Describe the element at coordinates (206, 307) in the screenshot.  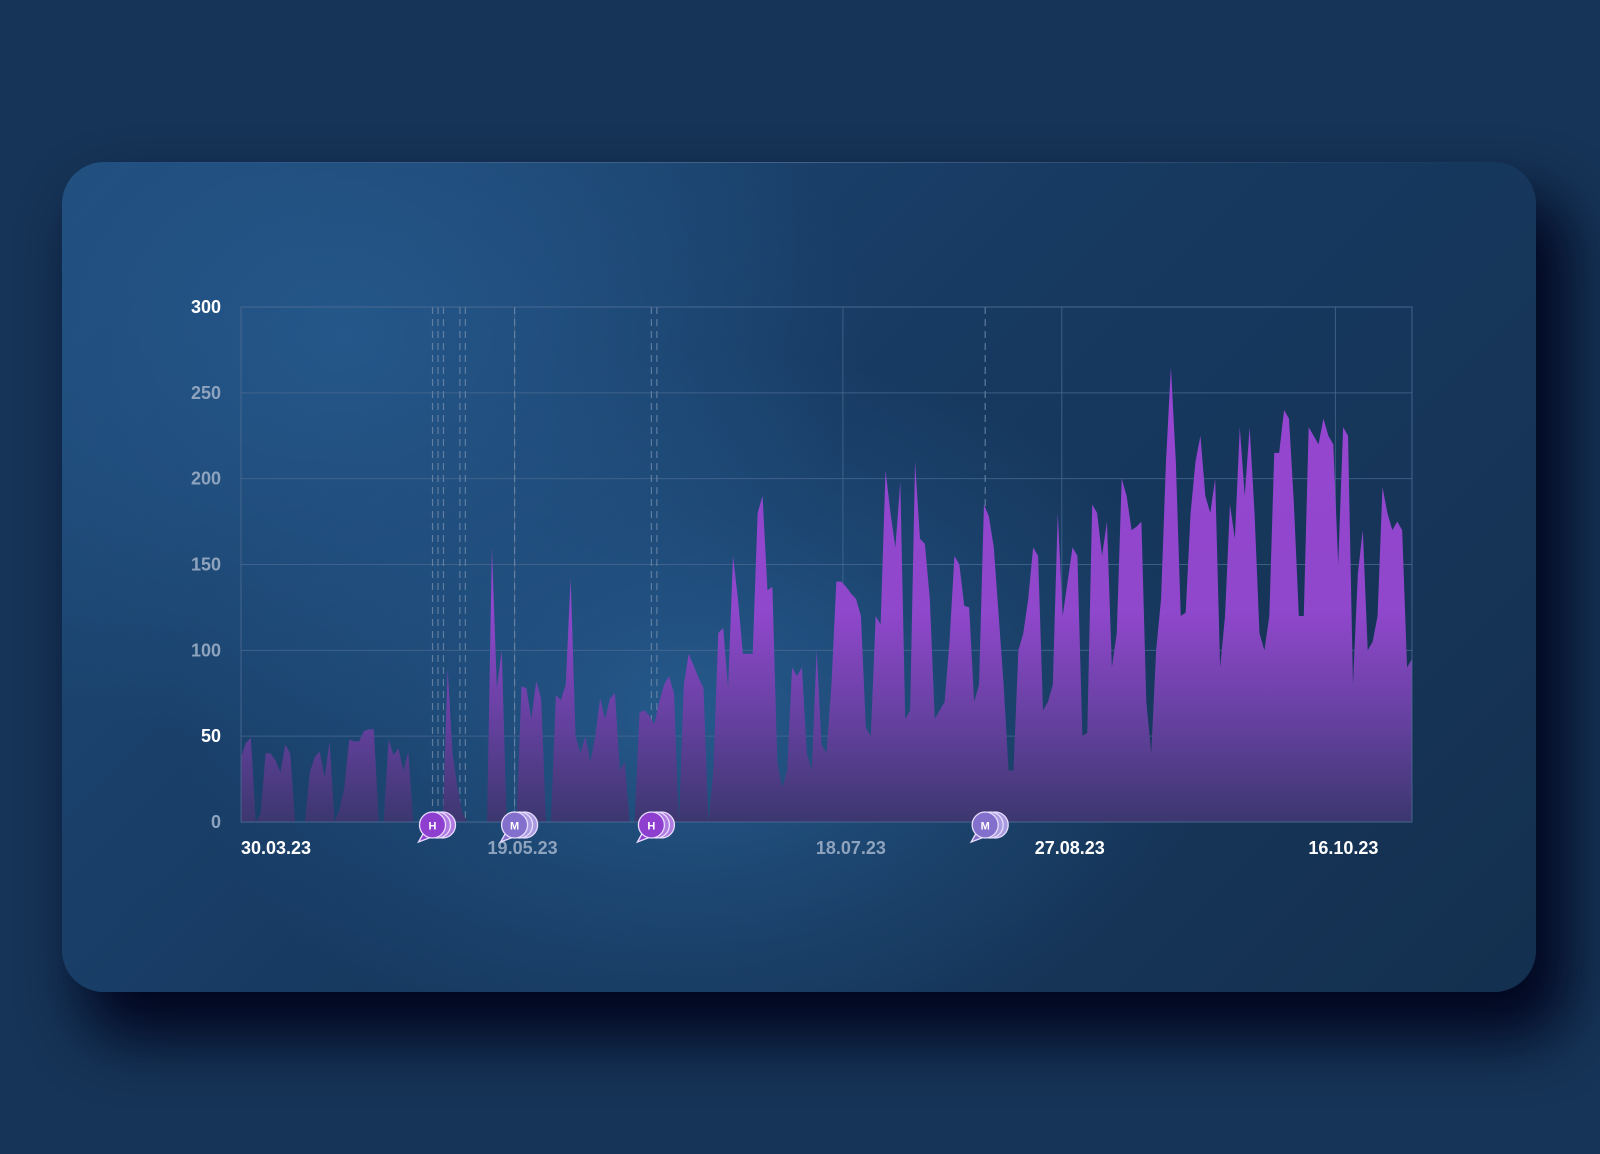
I see `y-tick-label: 300` at that location.